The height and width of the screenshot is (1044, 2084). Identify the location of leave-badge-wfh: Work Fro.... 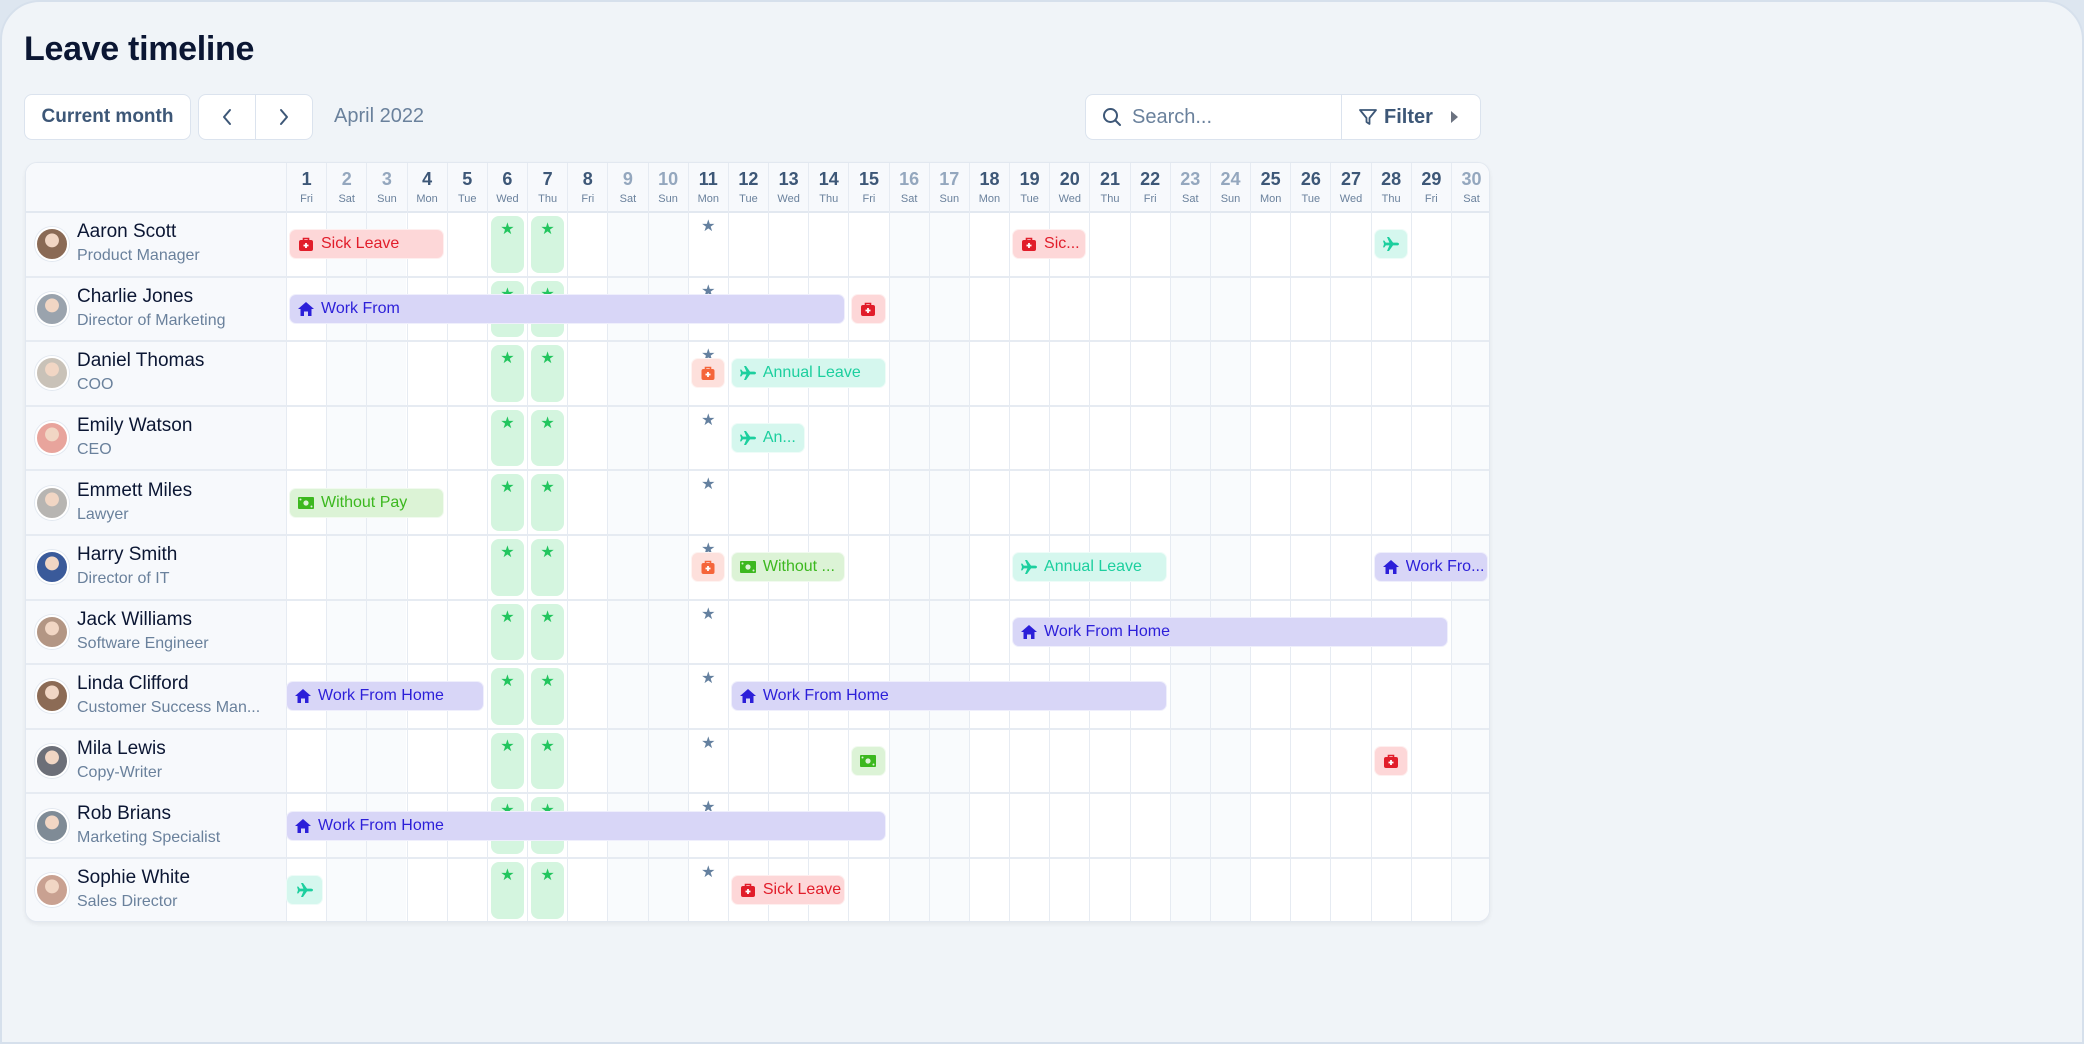
(1431, 567).